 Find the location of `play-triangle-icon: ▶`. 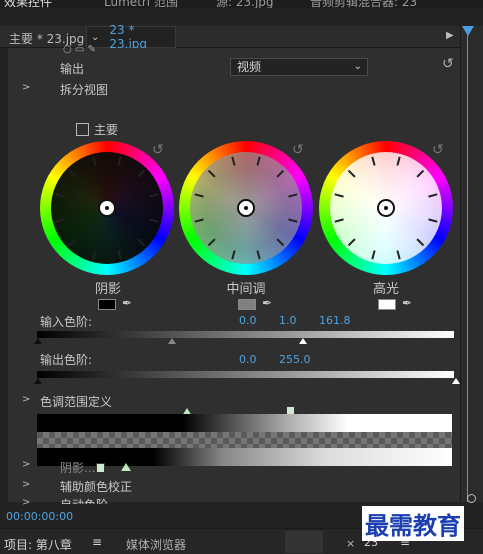

play-triangle-icon: ▶ is located at coordinates (450, 35).